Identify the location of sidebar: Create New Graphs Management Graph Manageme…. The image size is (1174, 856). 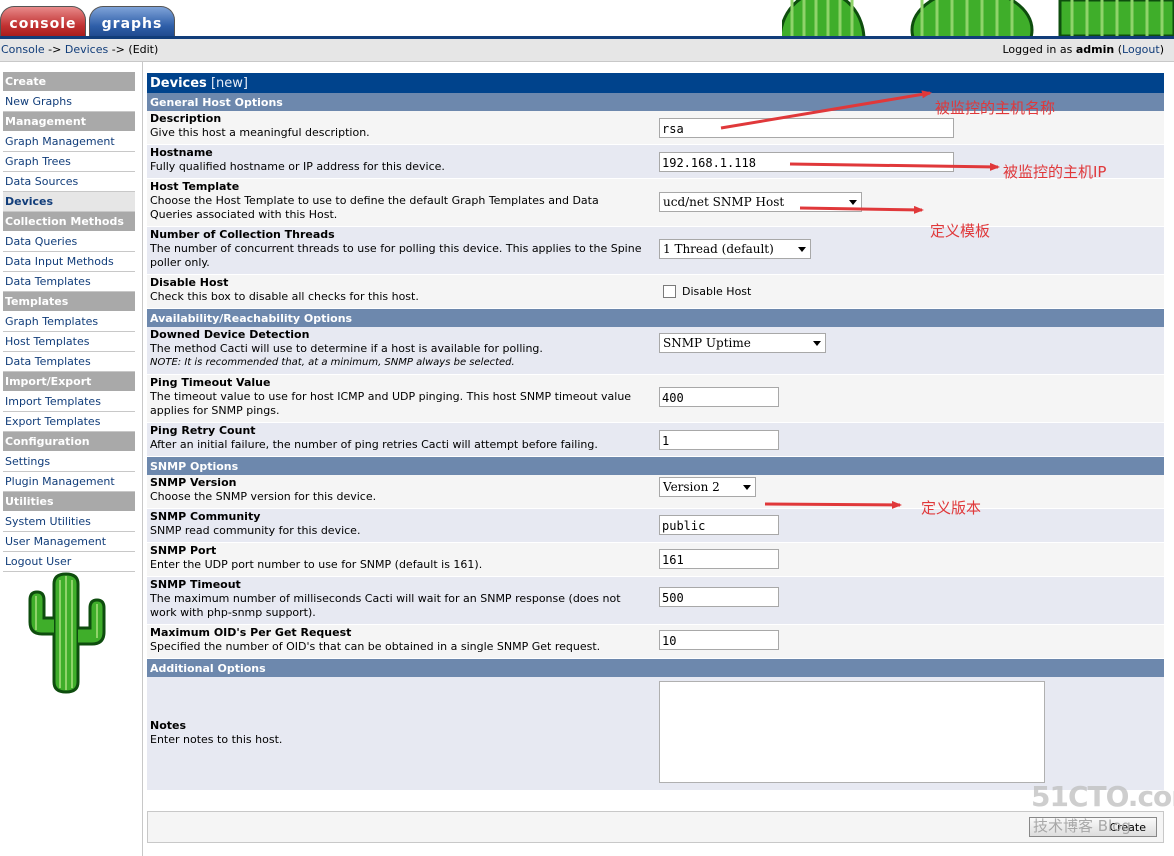
(71, 459).